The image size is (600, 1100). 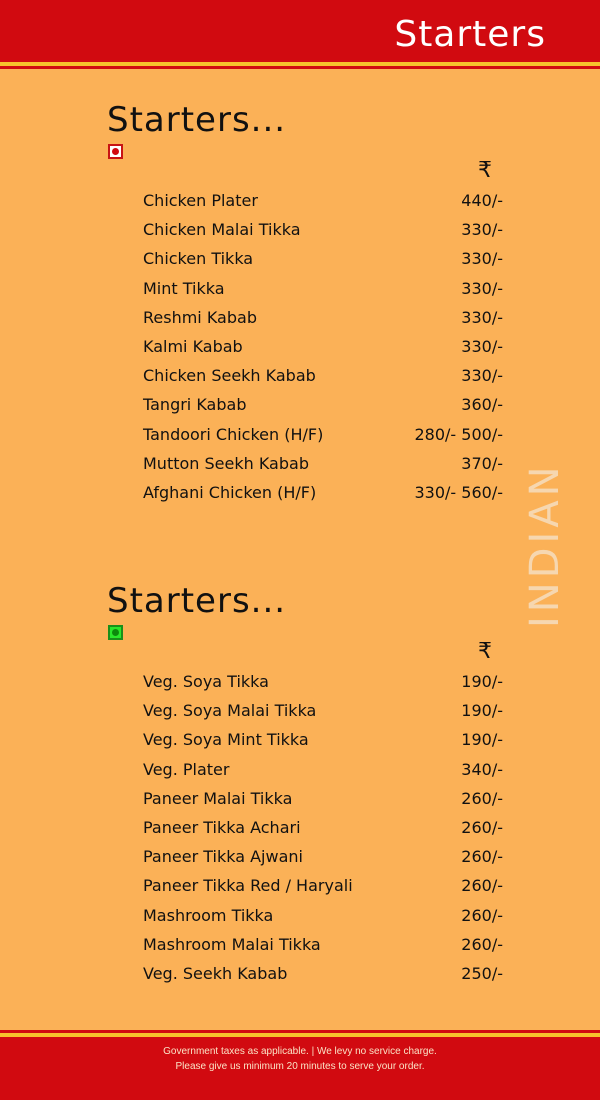 I want to click on menu-item: Afghani Chicken (H/F) 330/- 560/-, so click(x=323, y=492).